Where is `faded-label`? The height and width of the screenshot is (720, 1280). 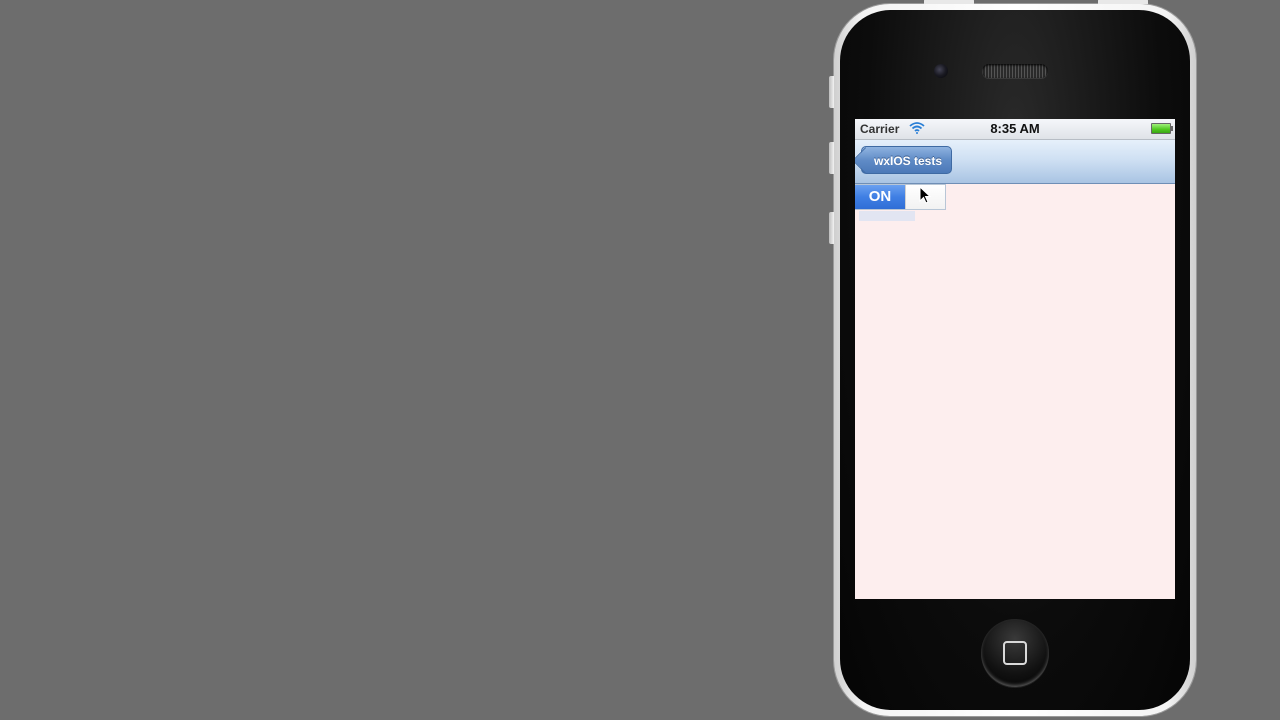
faded-label is located at coordinates (887, 216).